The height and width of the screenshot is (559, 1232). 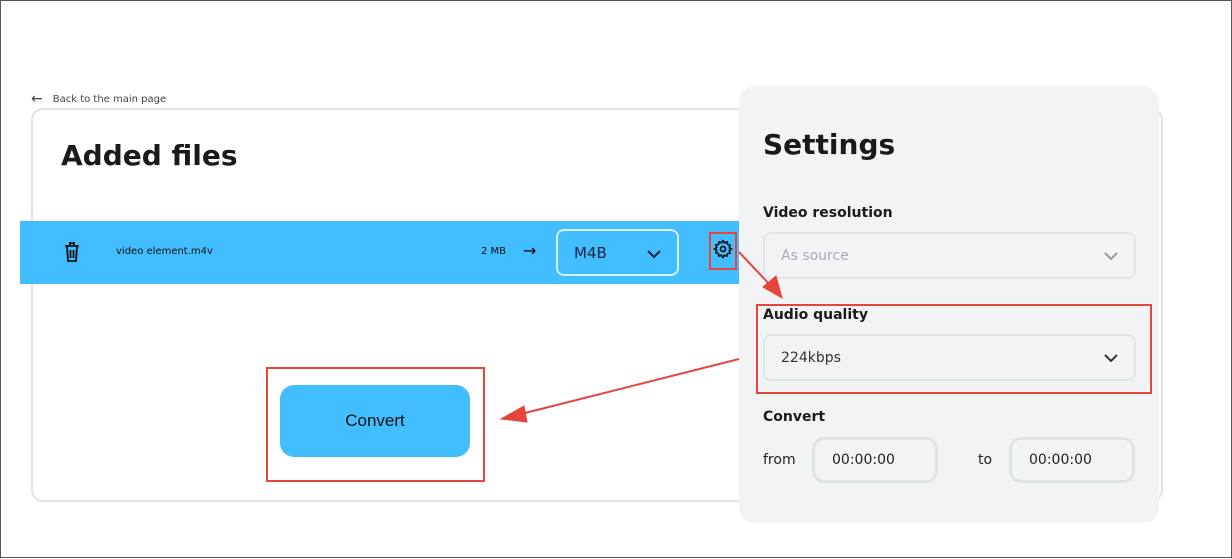 What do you see at coordinates (494, 251) in the screenshot?
I see `file-size: 2 MB` at bounding box center [494, 251].